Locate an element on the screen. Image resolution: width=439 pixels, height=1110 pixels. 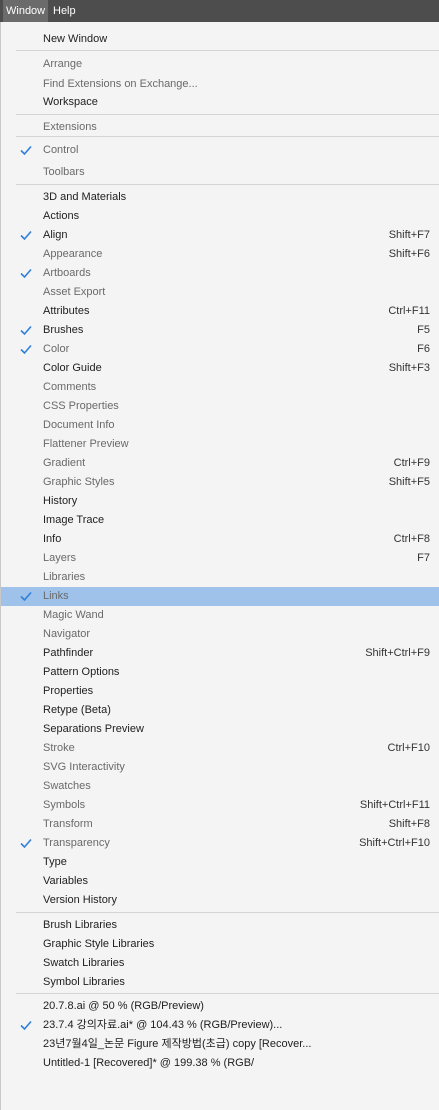
menu-item-label: Brush Libraries is located at coordinates (80, 925).